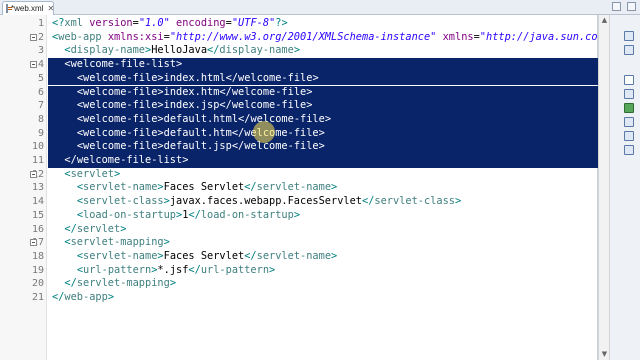  Describe the element at coordinates (37, 188) in the screenshot. I see `line-number: 13` at that location.